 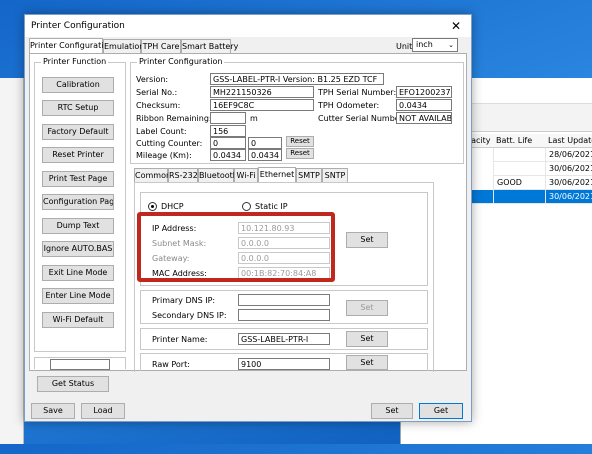 What do you see at coordinates (265, 143) in the screenshot?
I see `cutting-counter-field-2: 0` at bounding box center [265, 143].